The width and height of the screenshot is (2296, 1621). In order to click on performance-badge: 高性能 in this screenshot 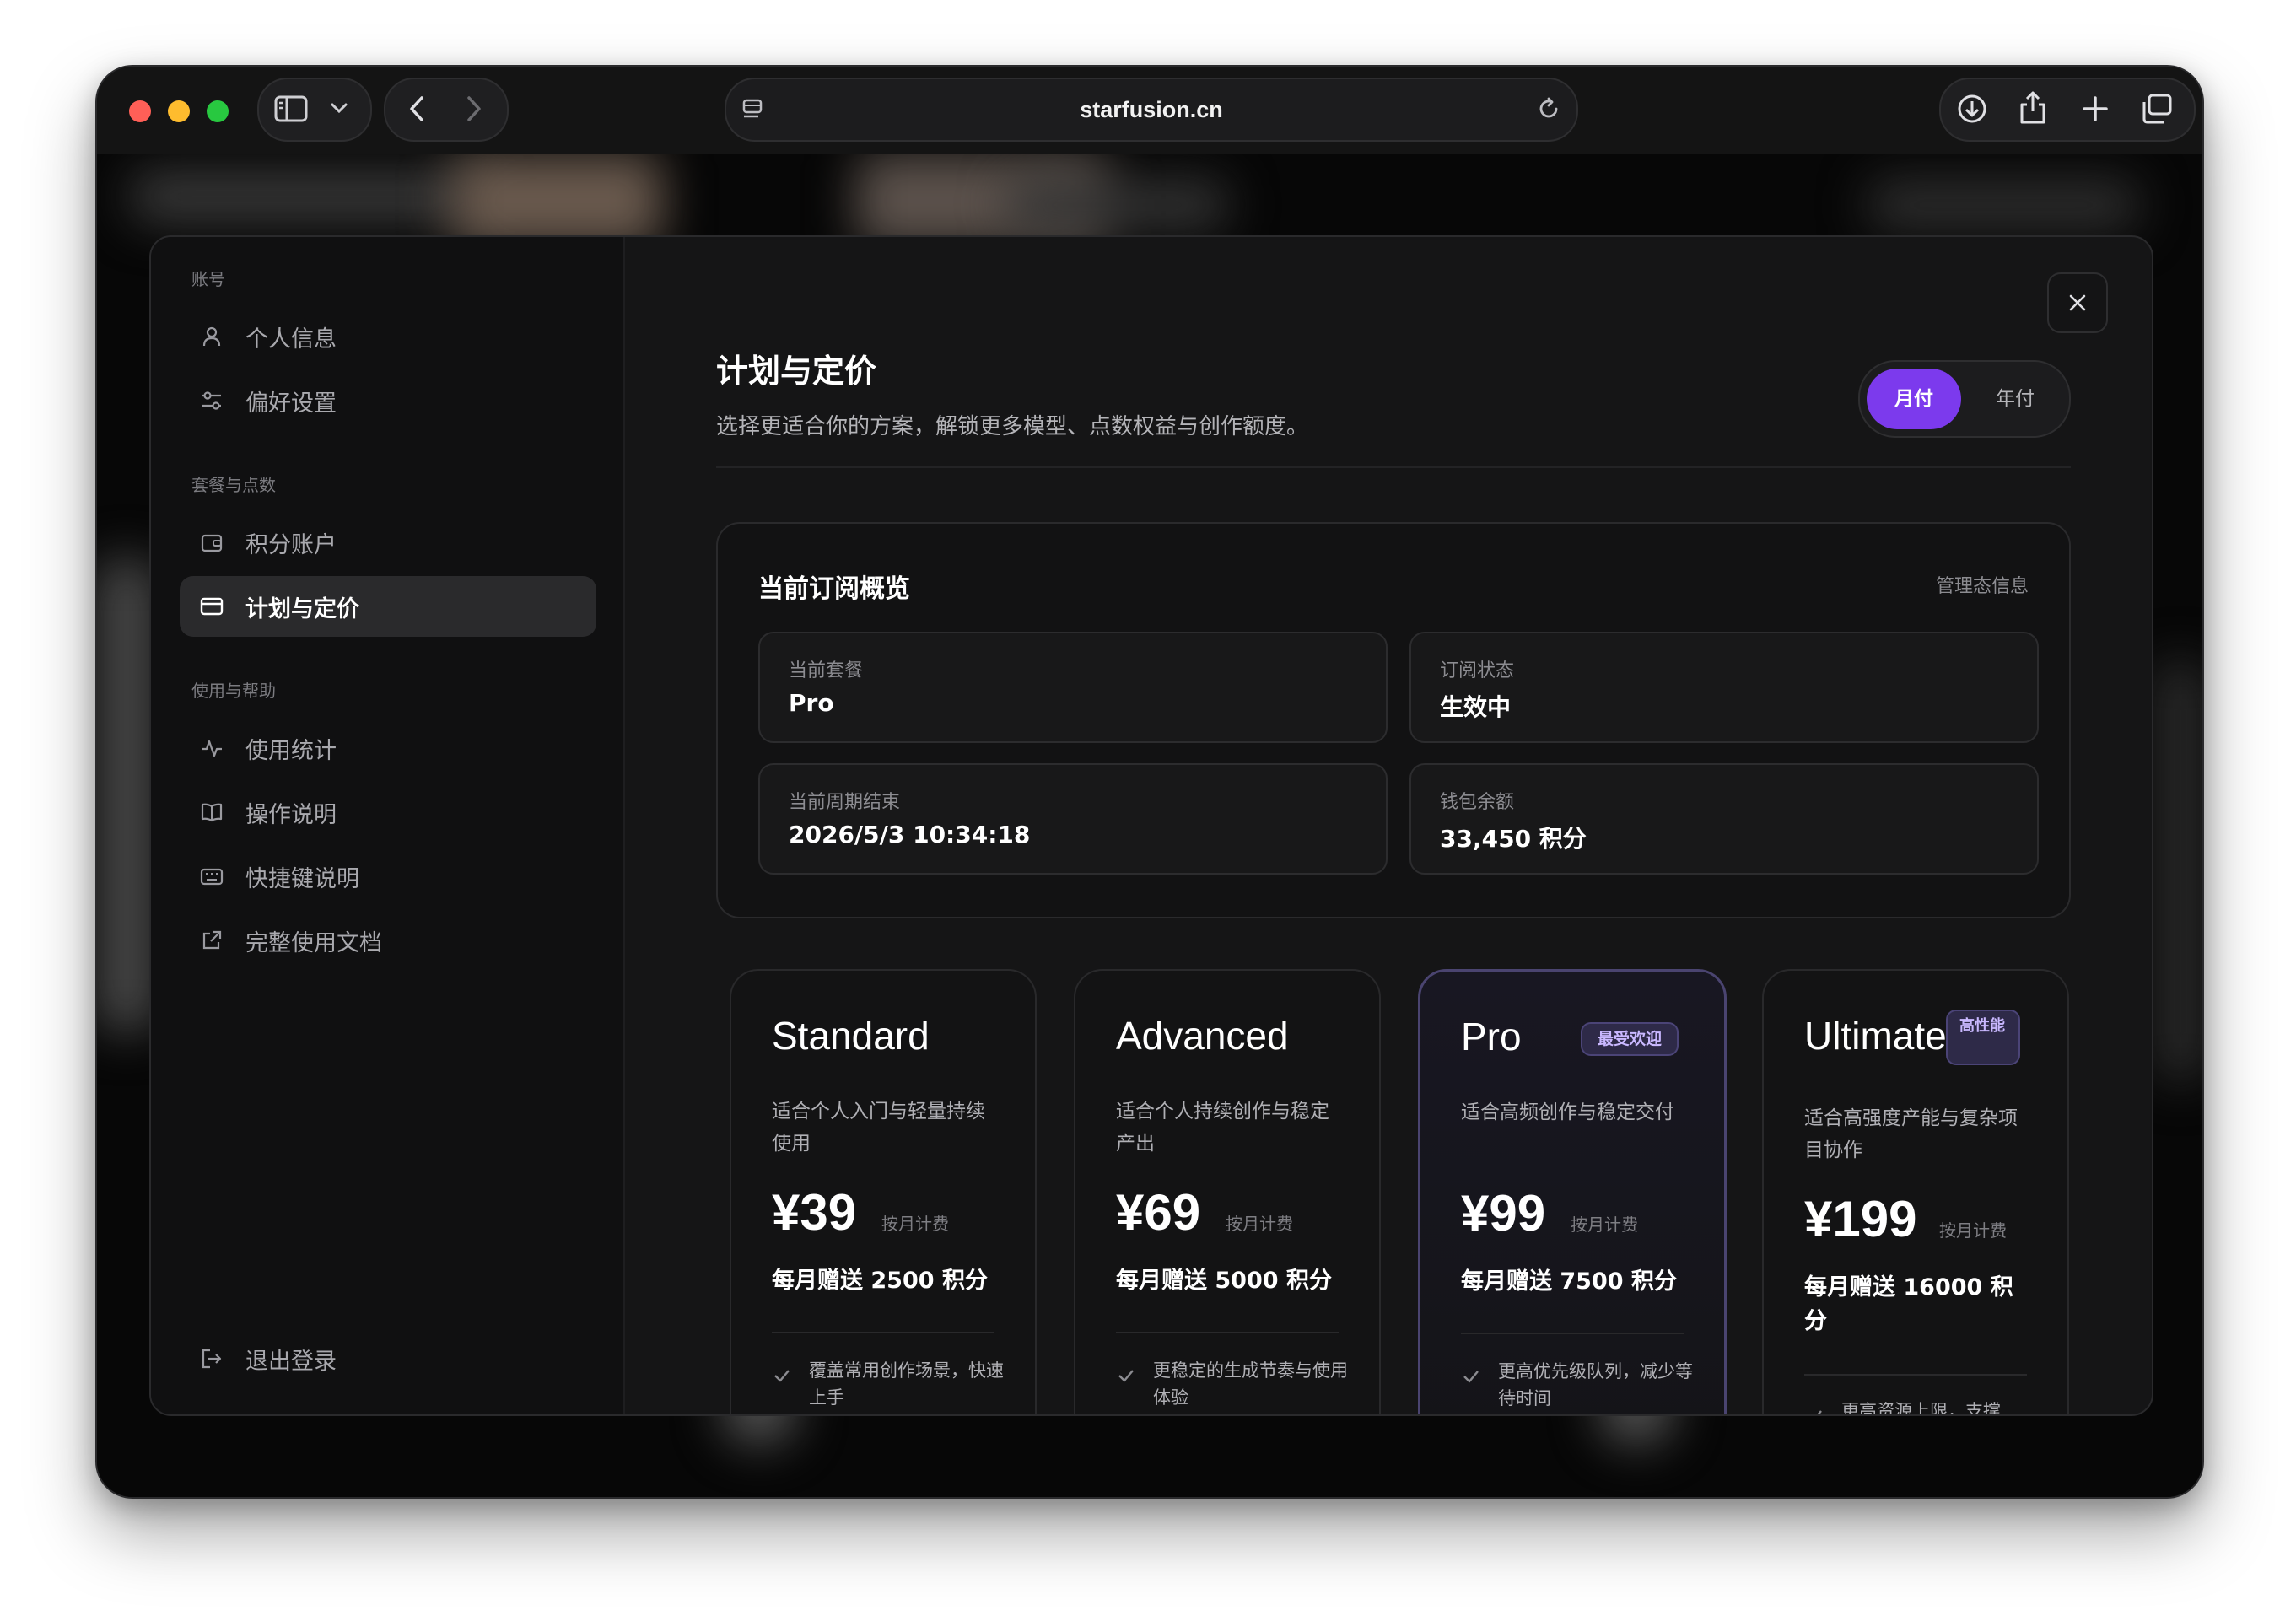, I will do `click(1983, 1037)`.